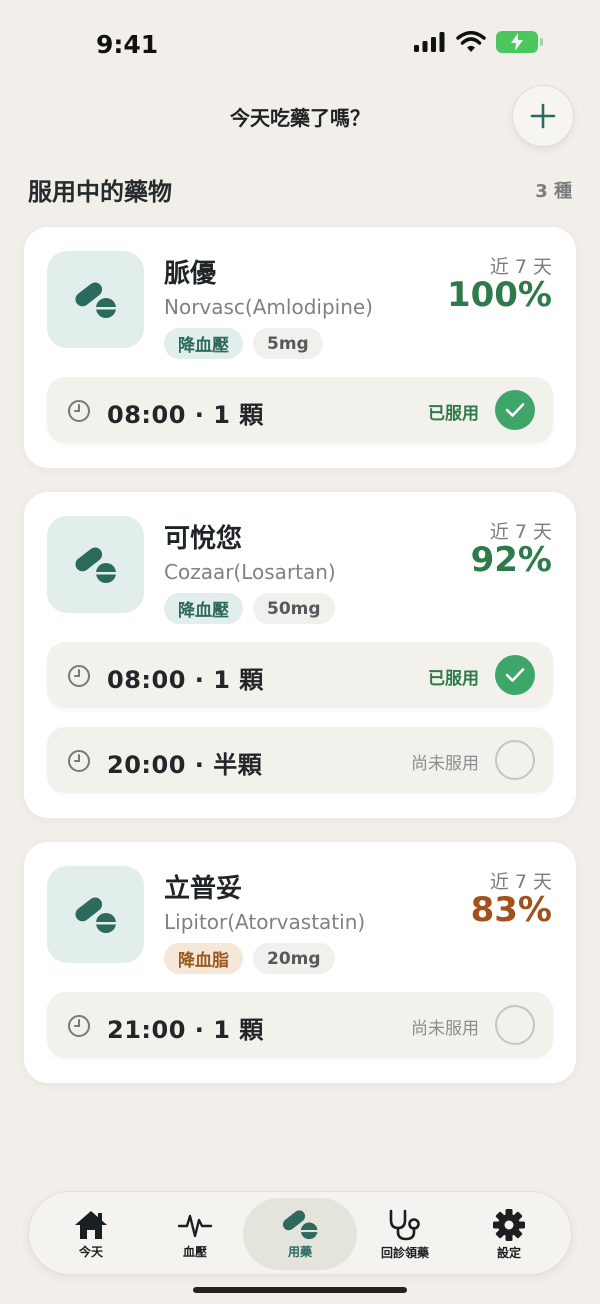 This screenshot has width=600, height=1304. Describe the element at coordinates (194, 1251) in the screenshot. I see `tab-label: 血壓` at that location.